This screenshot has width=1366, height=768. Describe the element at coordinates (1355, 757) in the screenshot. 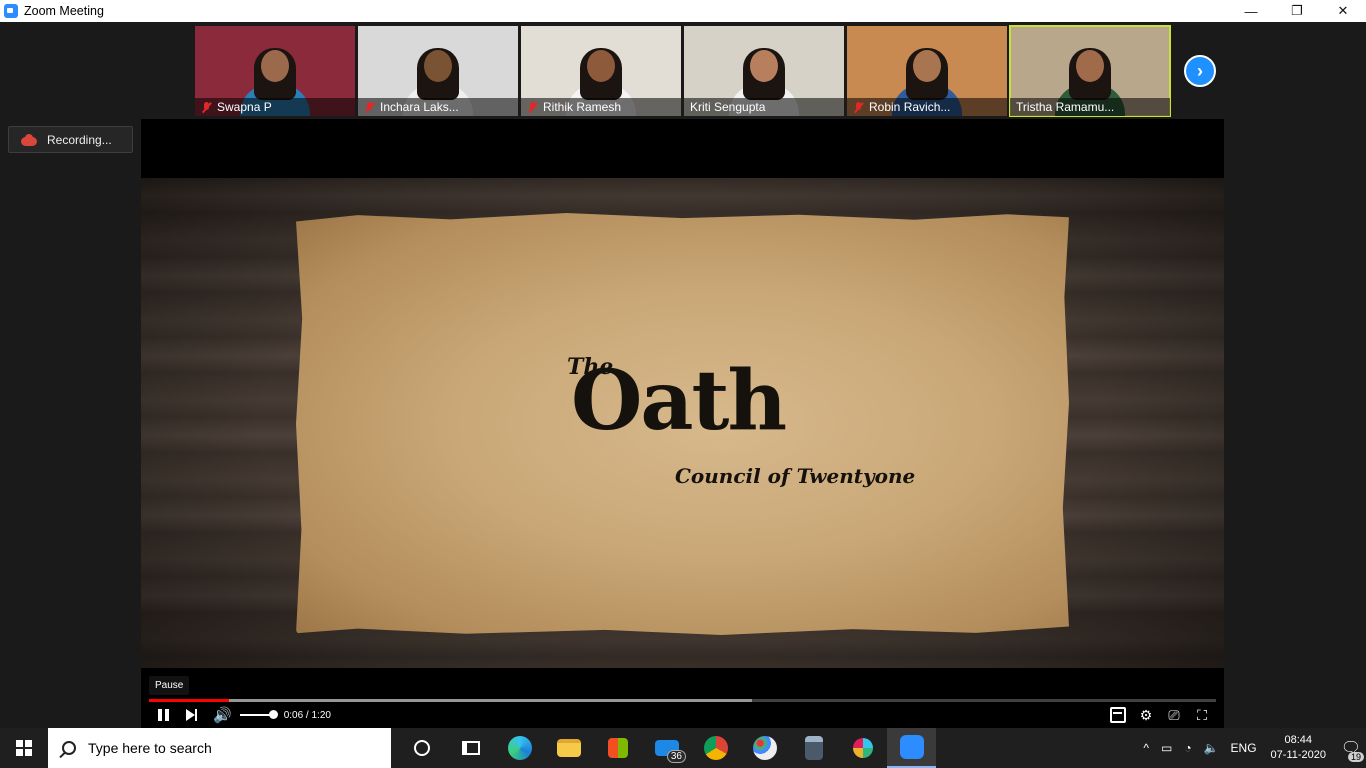

I see `notification-count: 19` at that location.